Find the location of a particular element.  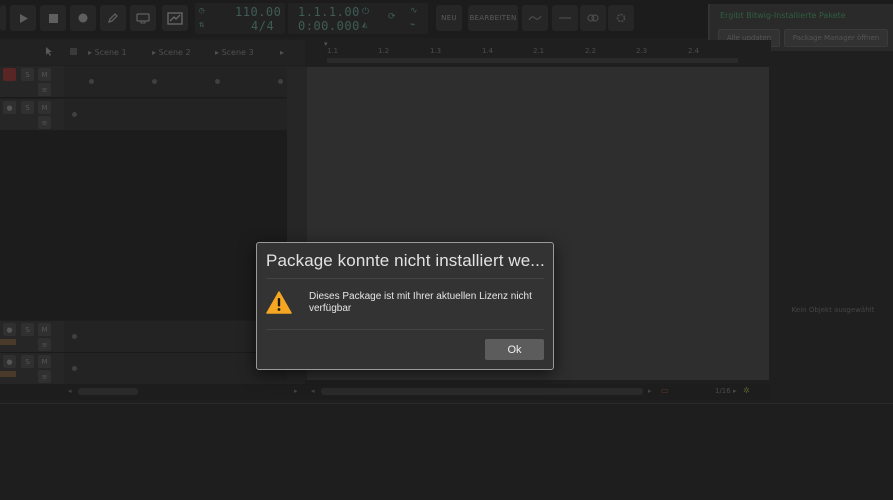

graph-icon is located at coordinates (175, 18).